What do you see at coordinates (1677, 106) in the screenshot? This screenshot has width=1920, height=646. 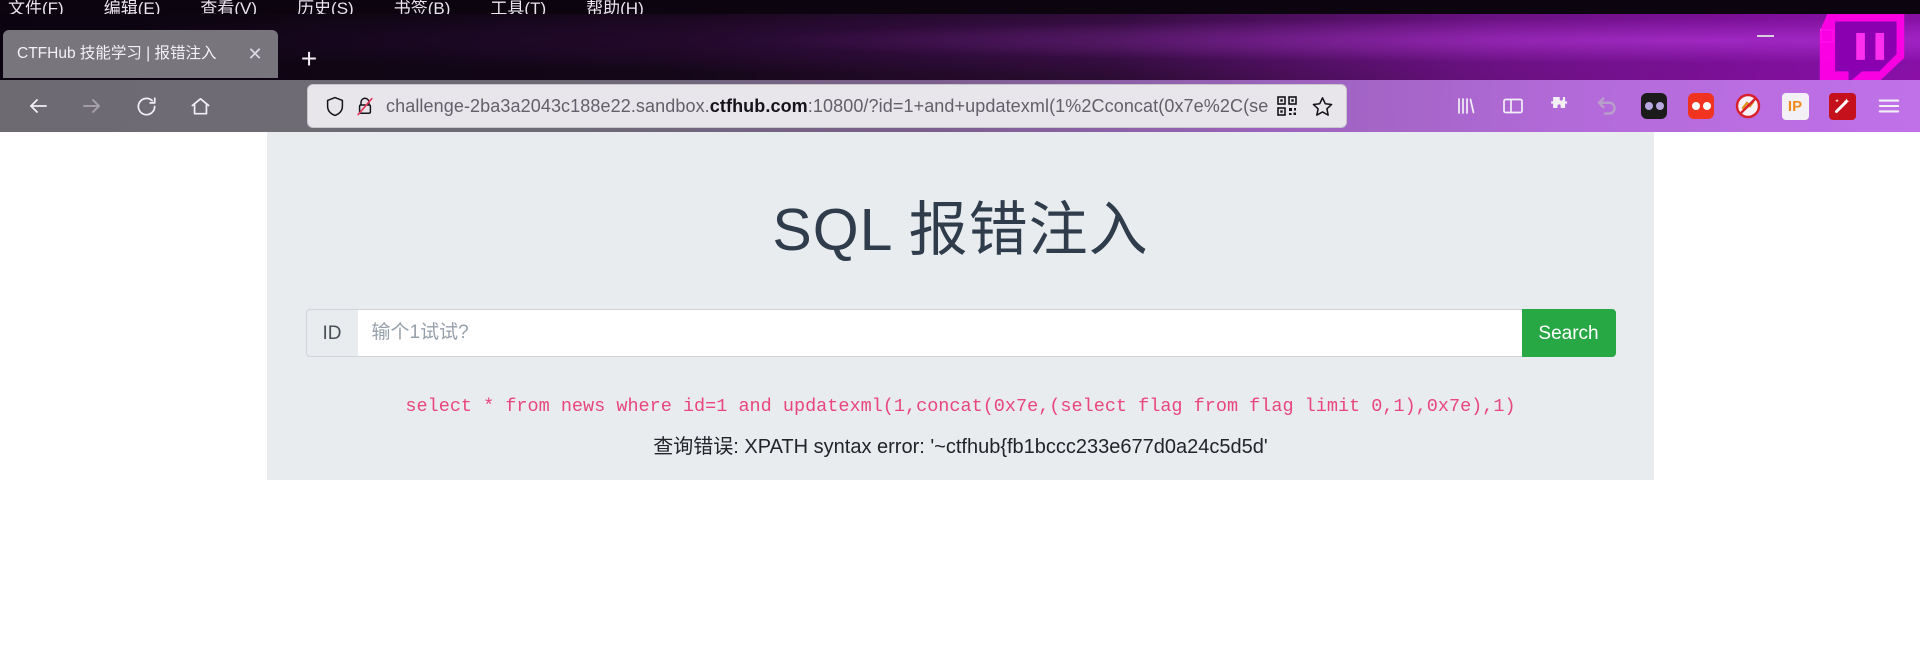 I see `toolbar-extensions: IP` at bounding box center [1677, 106].